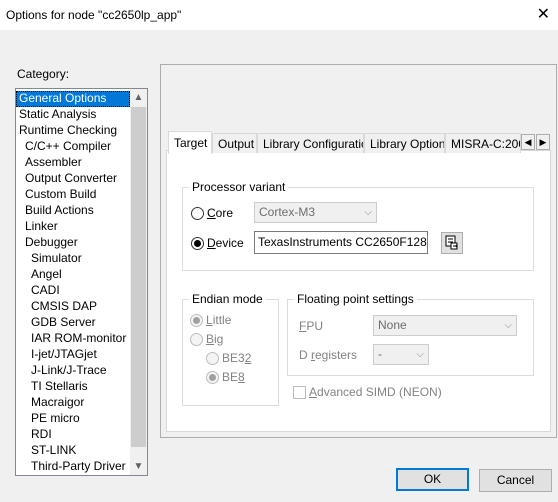  I want to click on category-scrollbar: ▲ ▼, so click(138, 282).